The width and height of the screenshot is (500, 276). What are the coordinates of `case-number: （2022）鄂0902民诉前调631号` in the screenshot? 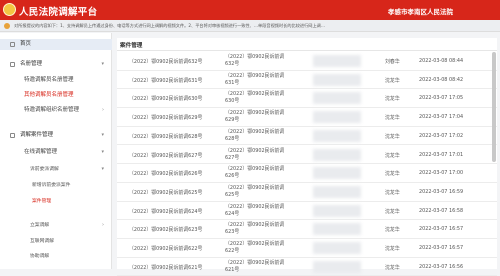 It's located at (166, 80).